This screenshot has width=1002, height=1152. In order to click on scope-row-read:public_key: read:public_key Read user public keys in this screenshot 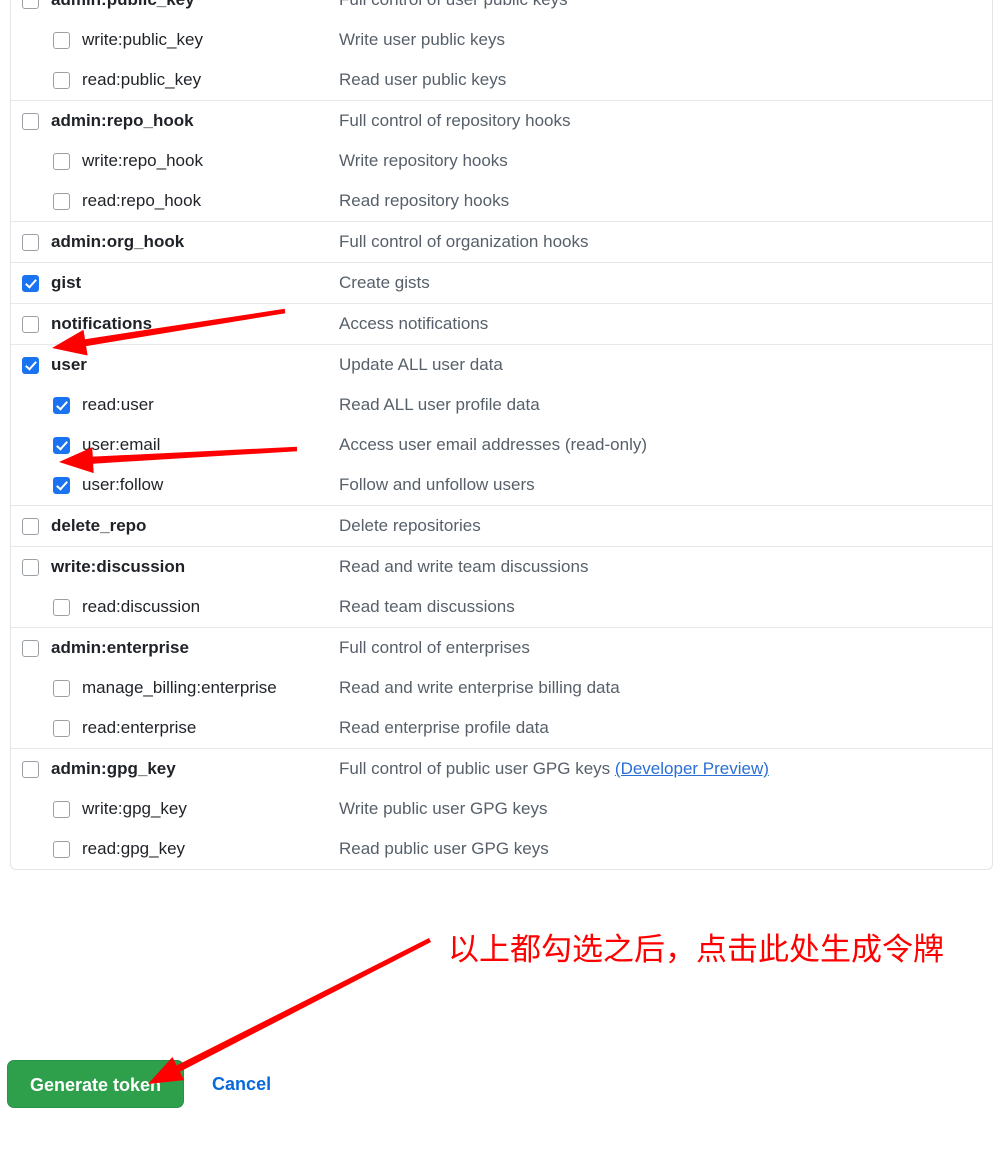, I will do `click(501, 80)`.